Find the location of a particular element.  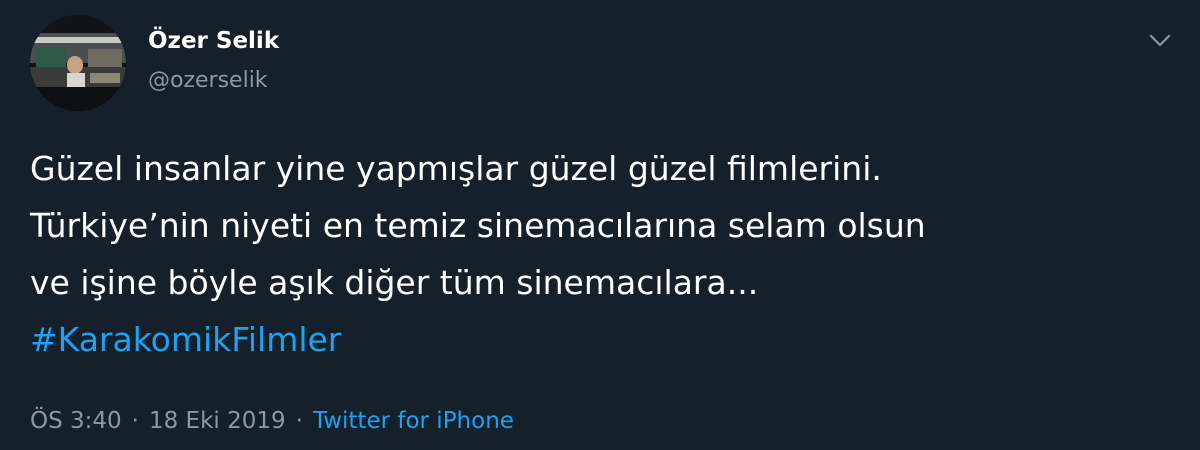

author-handle: @ozerselik is located at coordinates (208, 80).